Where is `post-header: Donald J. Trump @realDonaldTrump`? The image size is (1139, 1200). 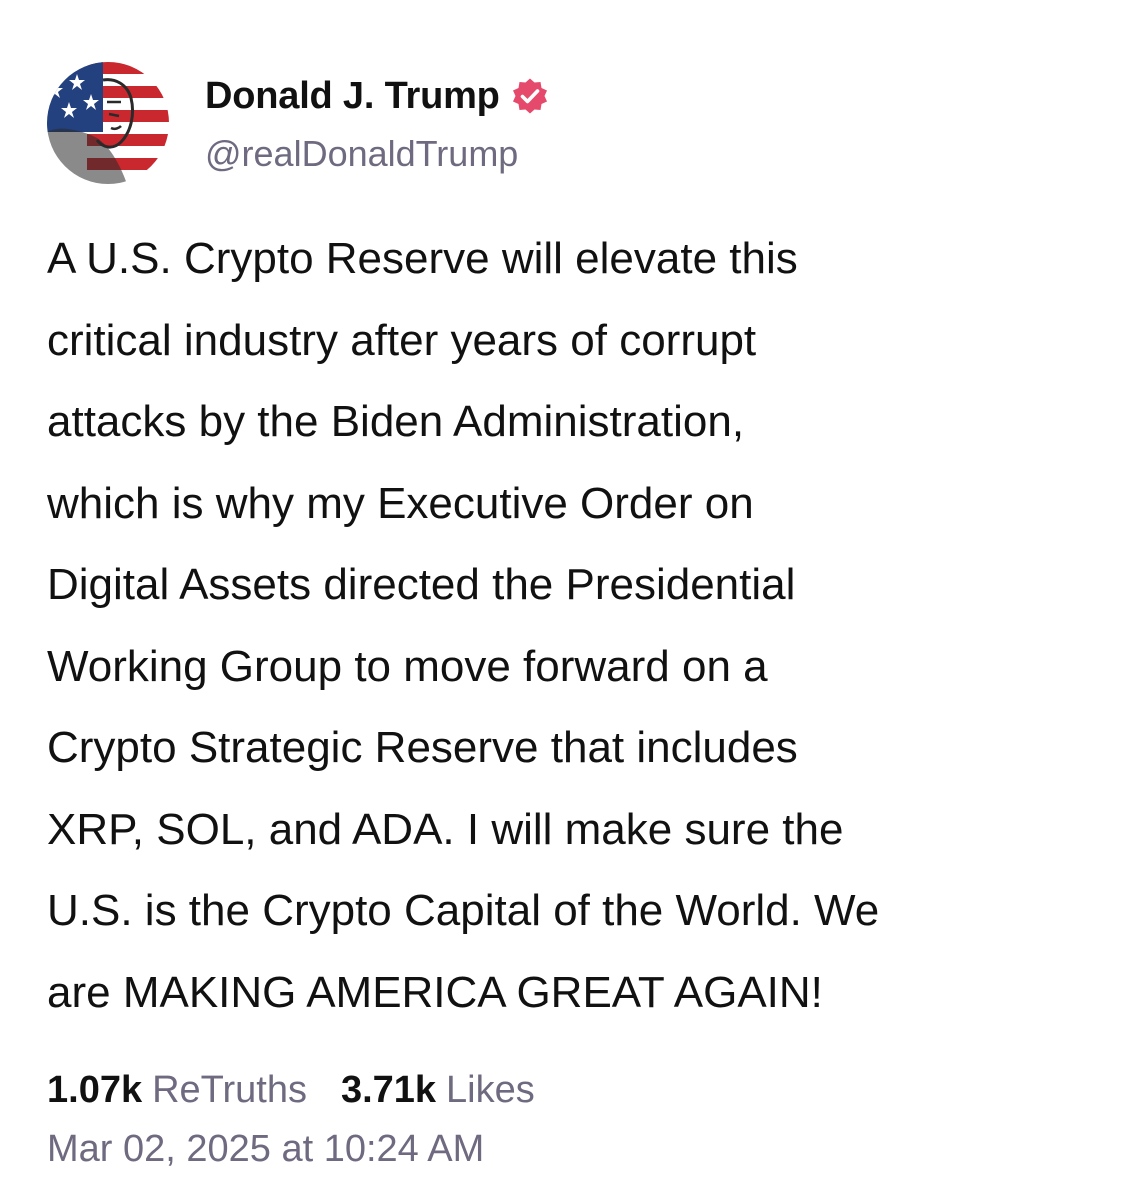 post-header: Donald J. Trump @realDonaldTrump is located at coordinates (577, 123).